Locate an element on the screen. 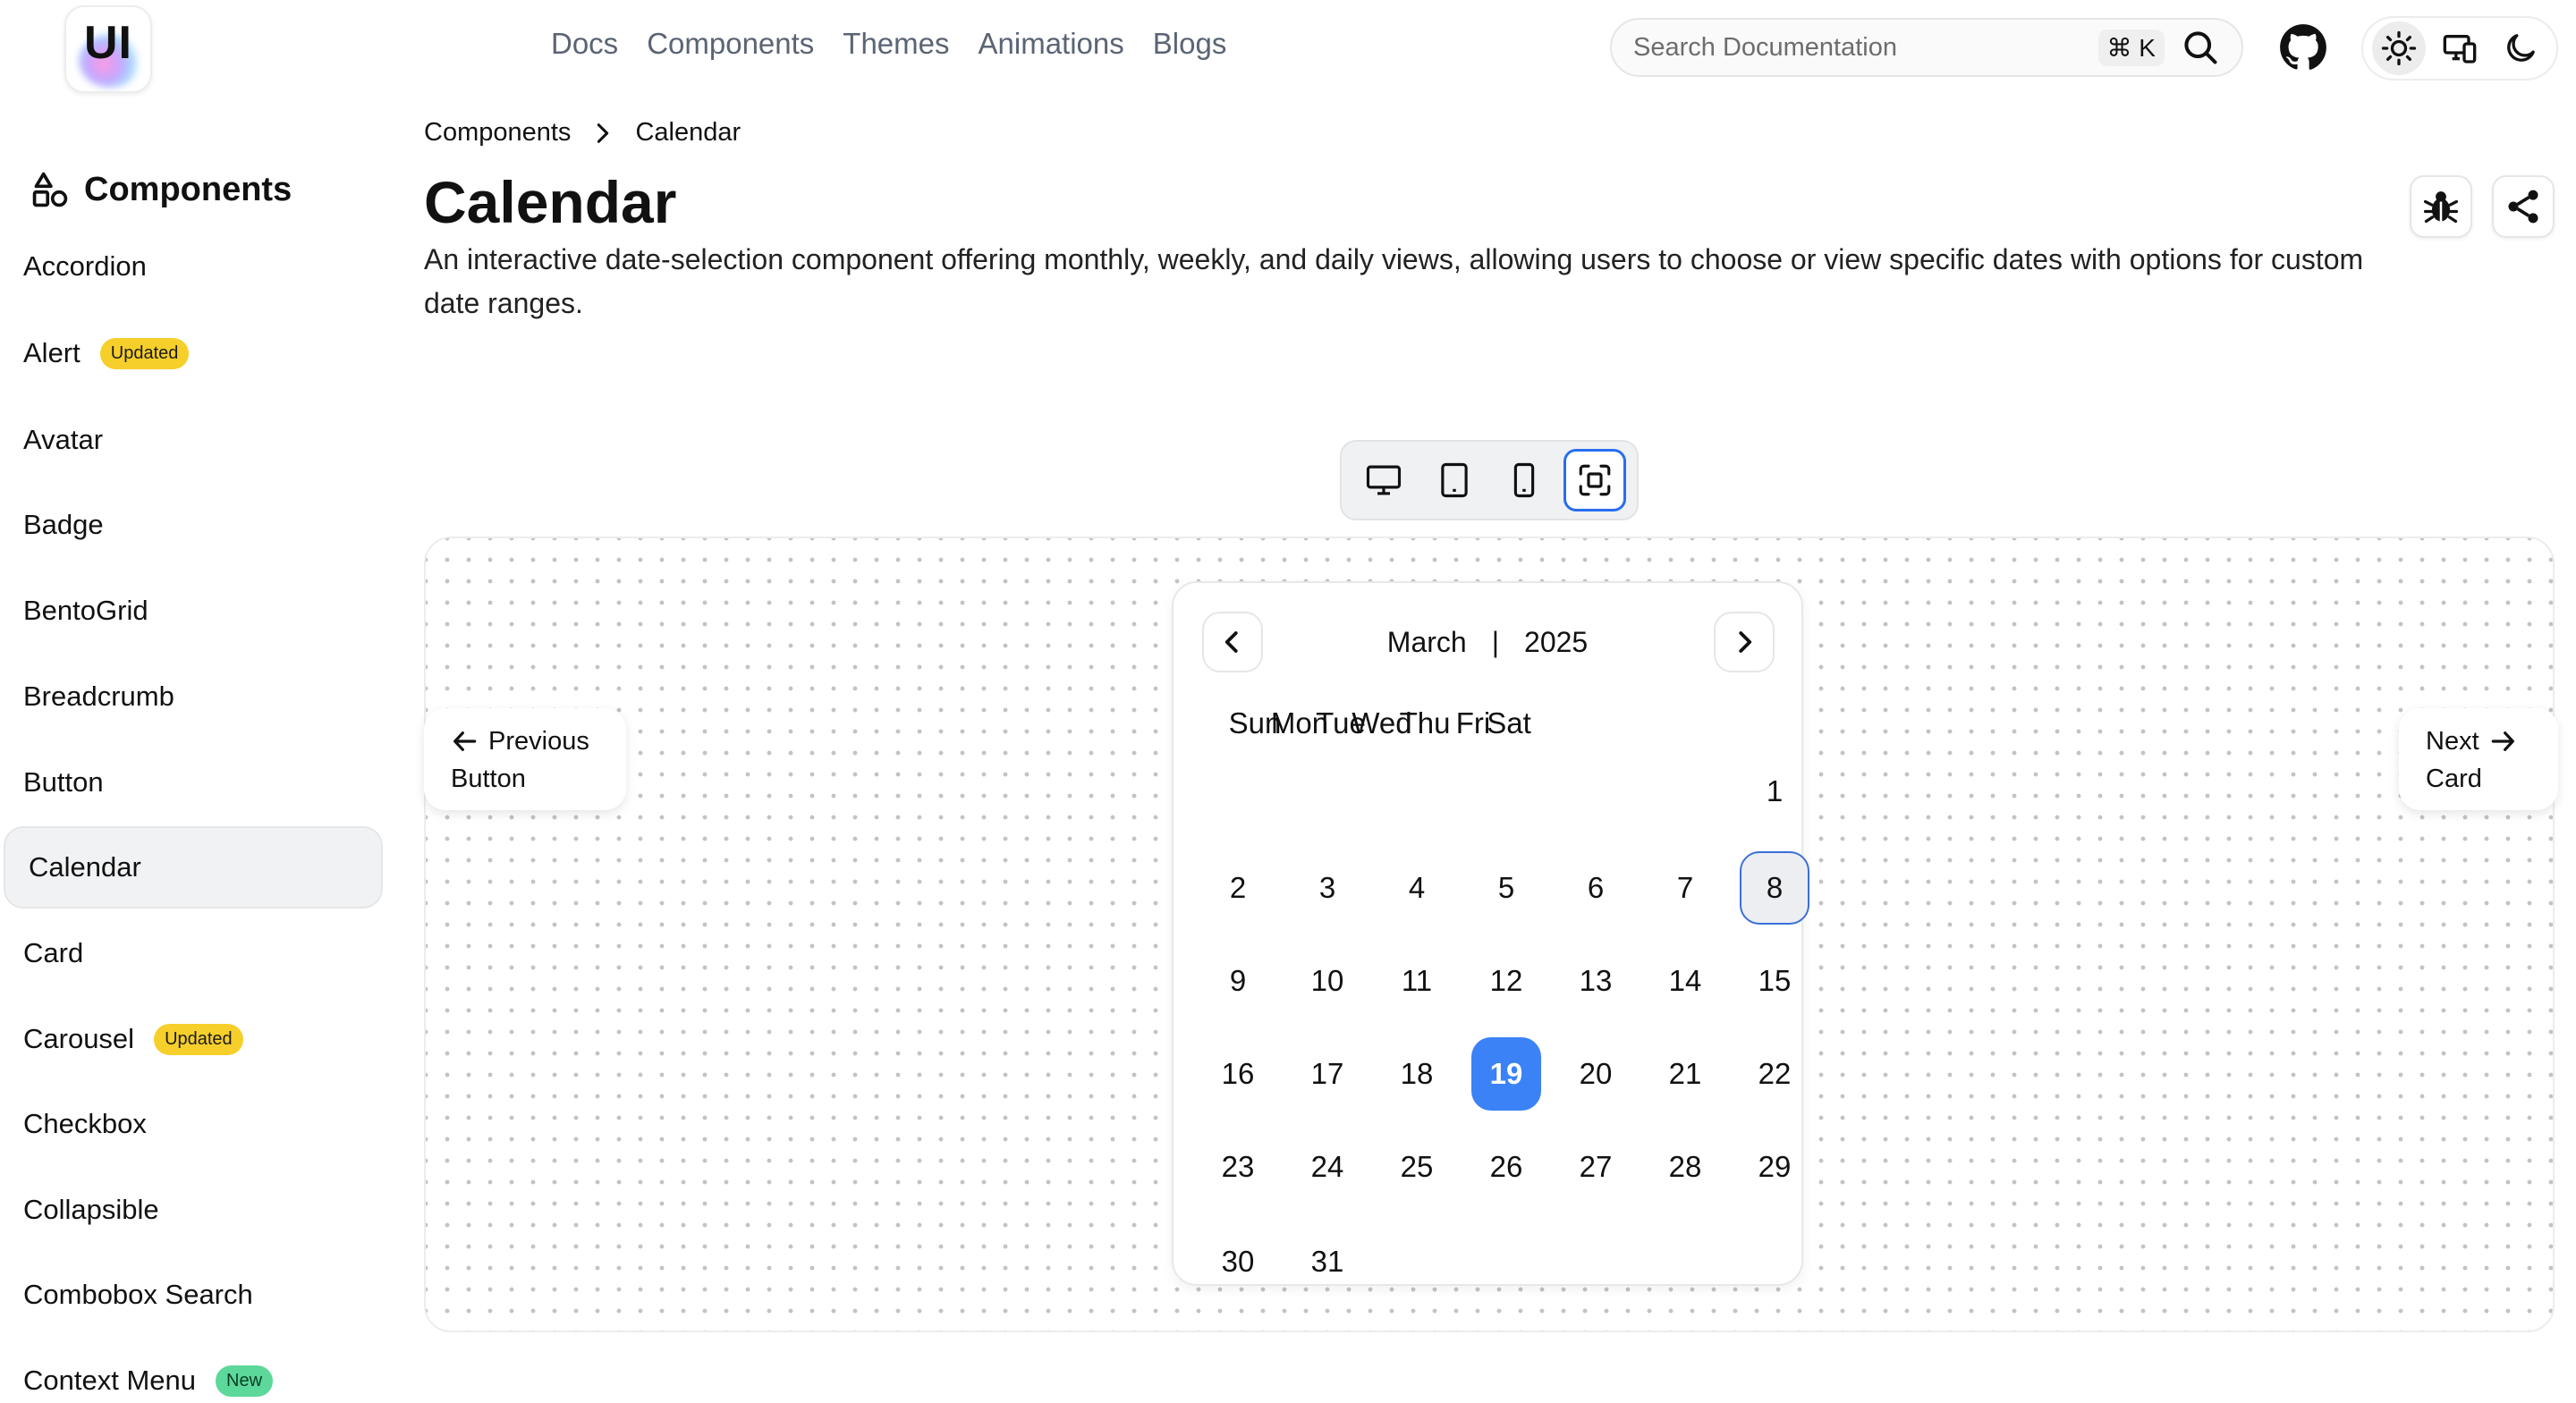 The width and height of the screenshot is (2576, 1403). system-theme-button is located at coordinates (2460, 48).